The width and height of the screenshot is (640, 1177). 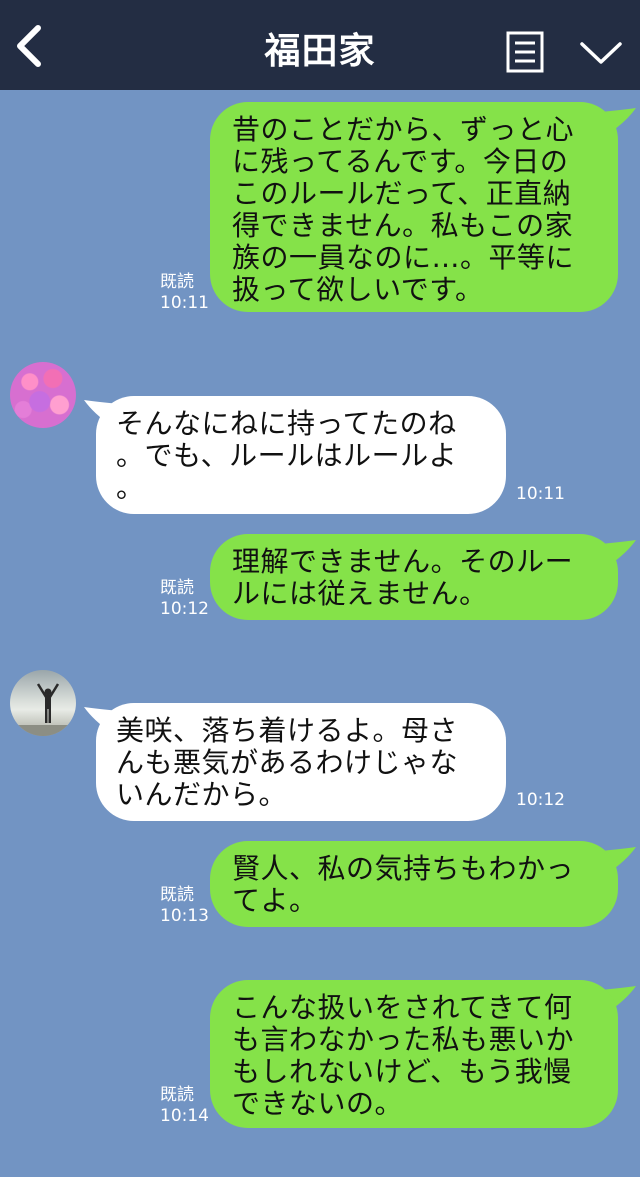 I want to click on person-silhouette-icon, so click(x=43, y=709).